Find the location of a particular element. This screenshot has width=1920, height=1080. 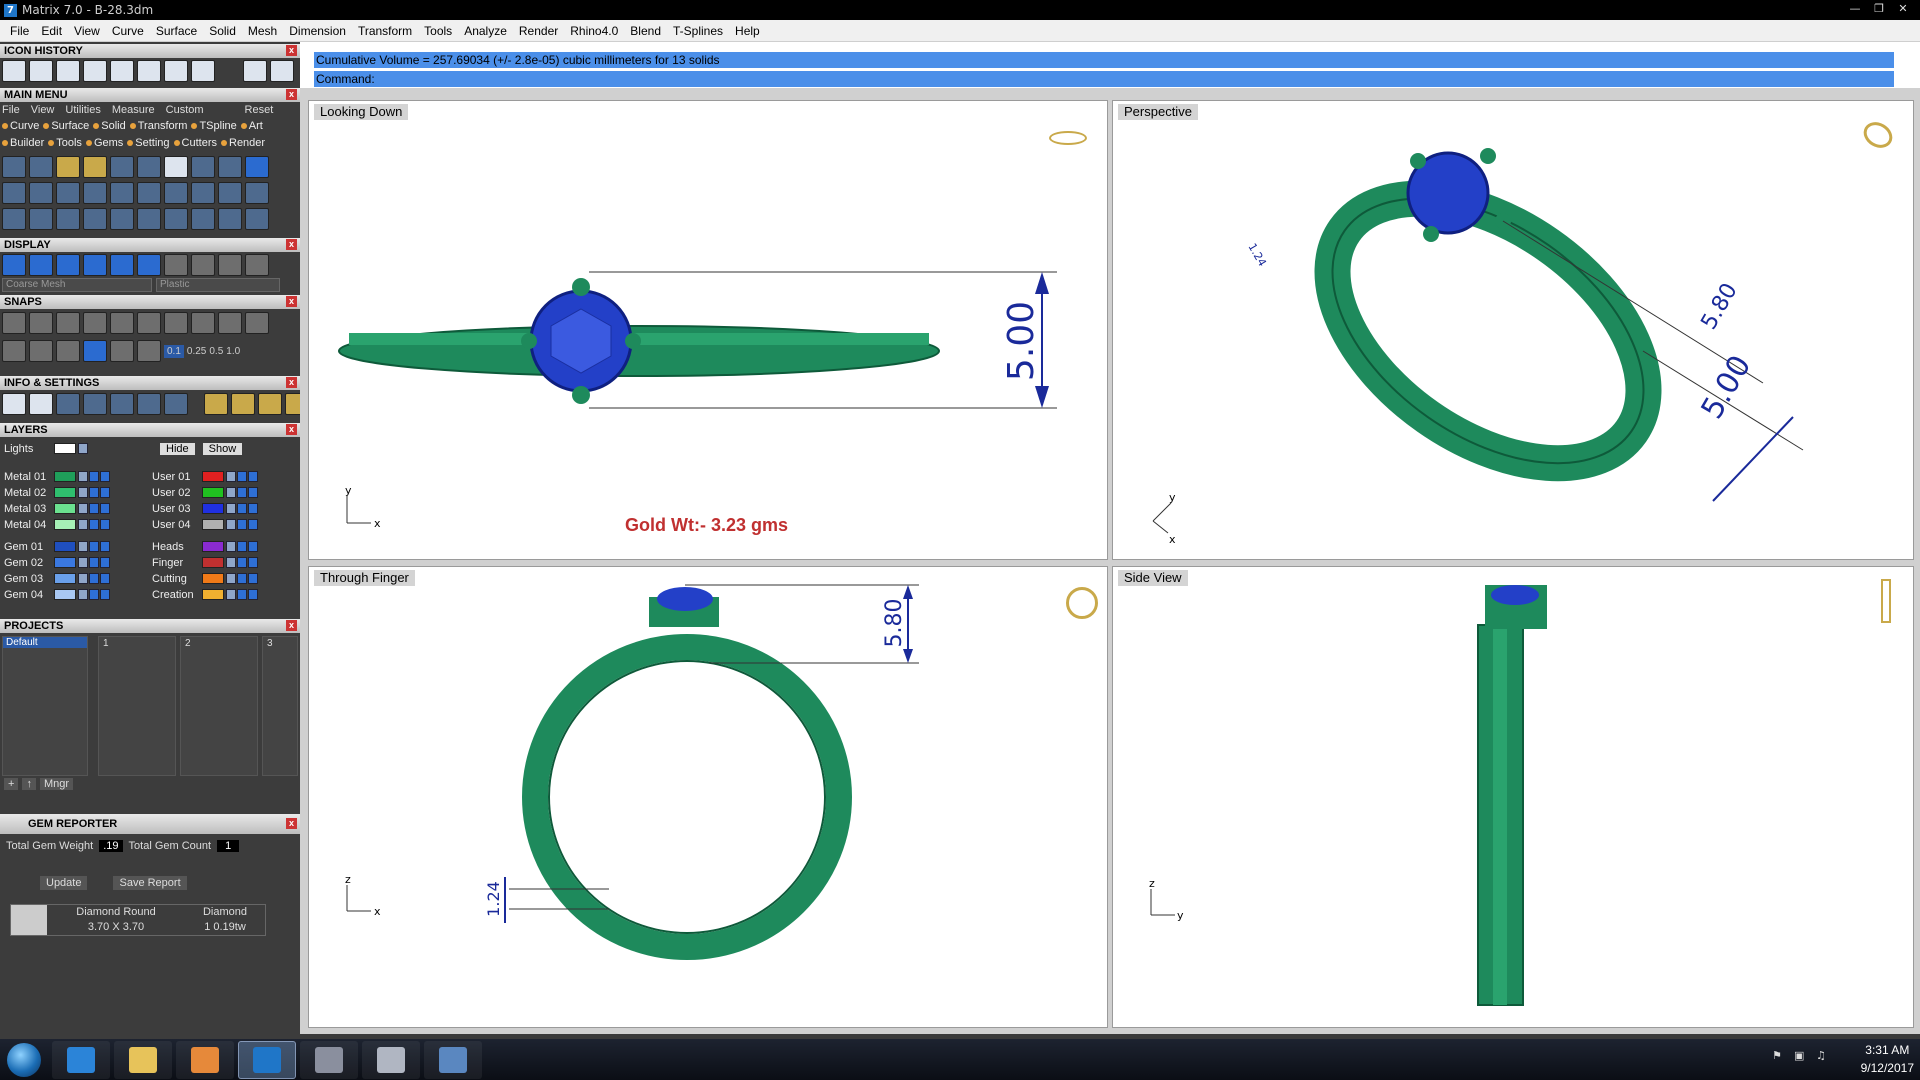

project-list: Default is located at coordinates (45, 706).